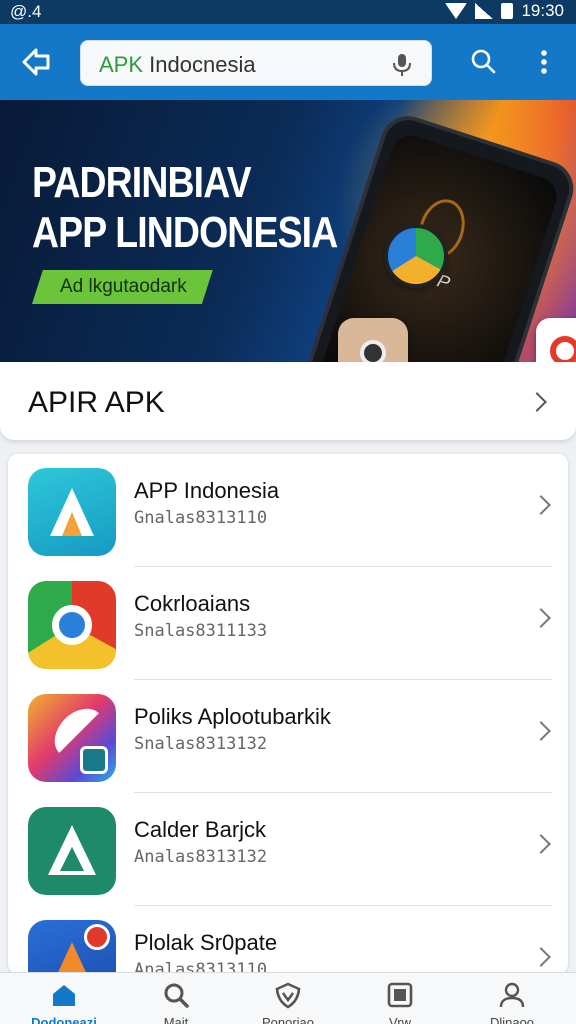 This screenshot has width=576, height=1024. Describe the element at coordinates (288, 1019) in the screenshot. I see `nav-label: Ponoriao` at that location.